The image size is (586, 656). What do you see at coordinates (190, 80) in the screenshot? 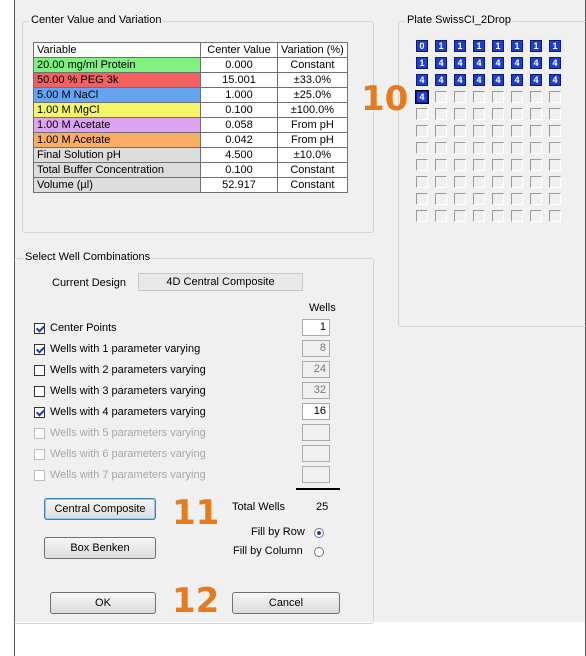
I see `variable-row: 50.00 % PEG 3k 15.001 ±33.0%` at bounding box center [190, 80].